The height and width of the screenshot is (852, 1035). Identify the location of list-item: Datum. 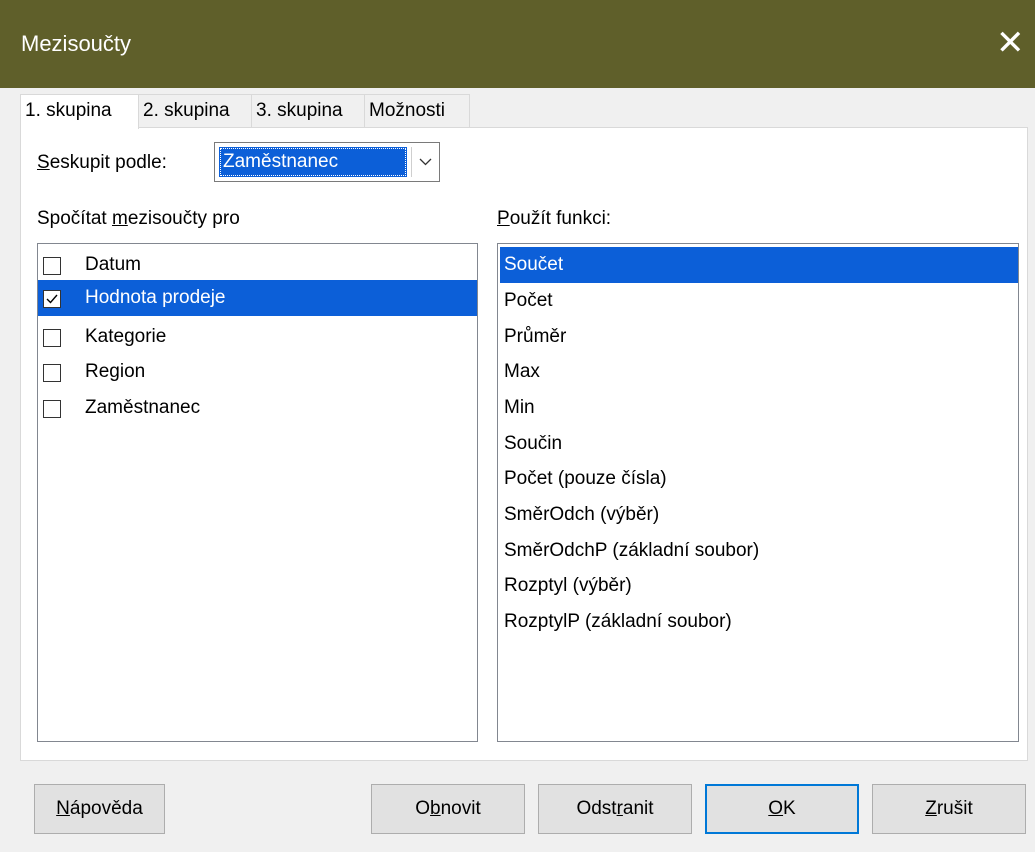
(257, 265).